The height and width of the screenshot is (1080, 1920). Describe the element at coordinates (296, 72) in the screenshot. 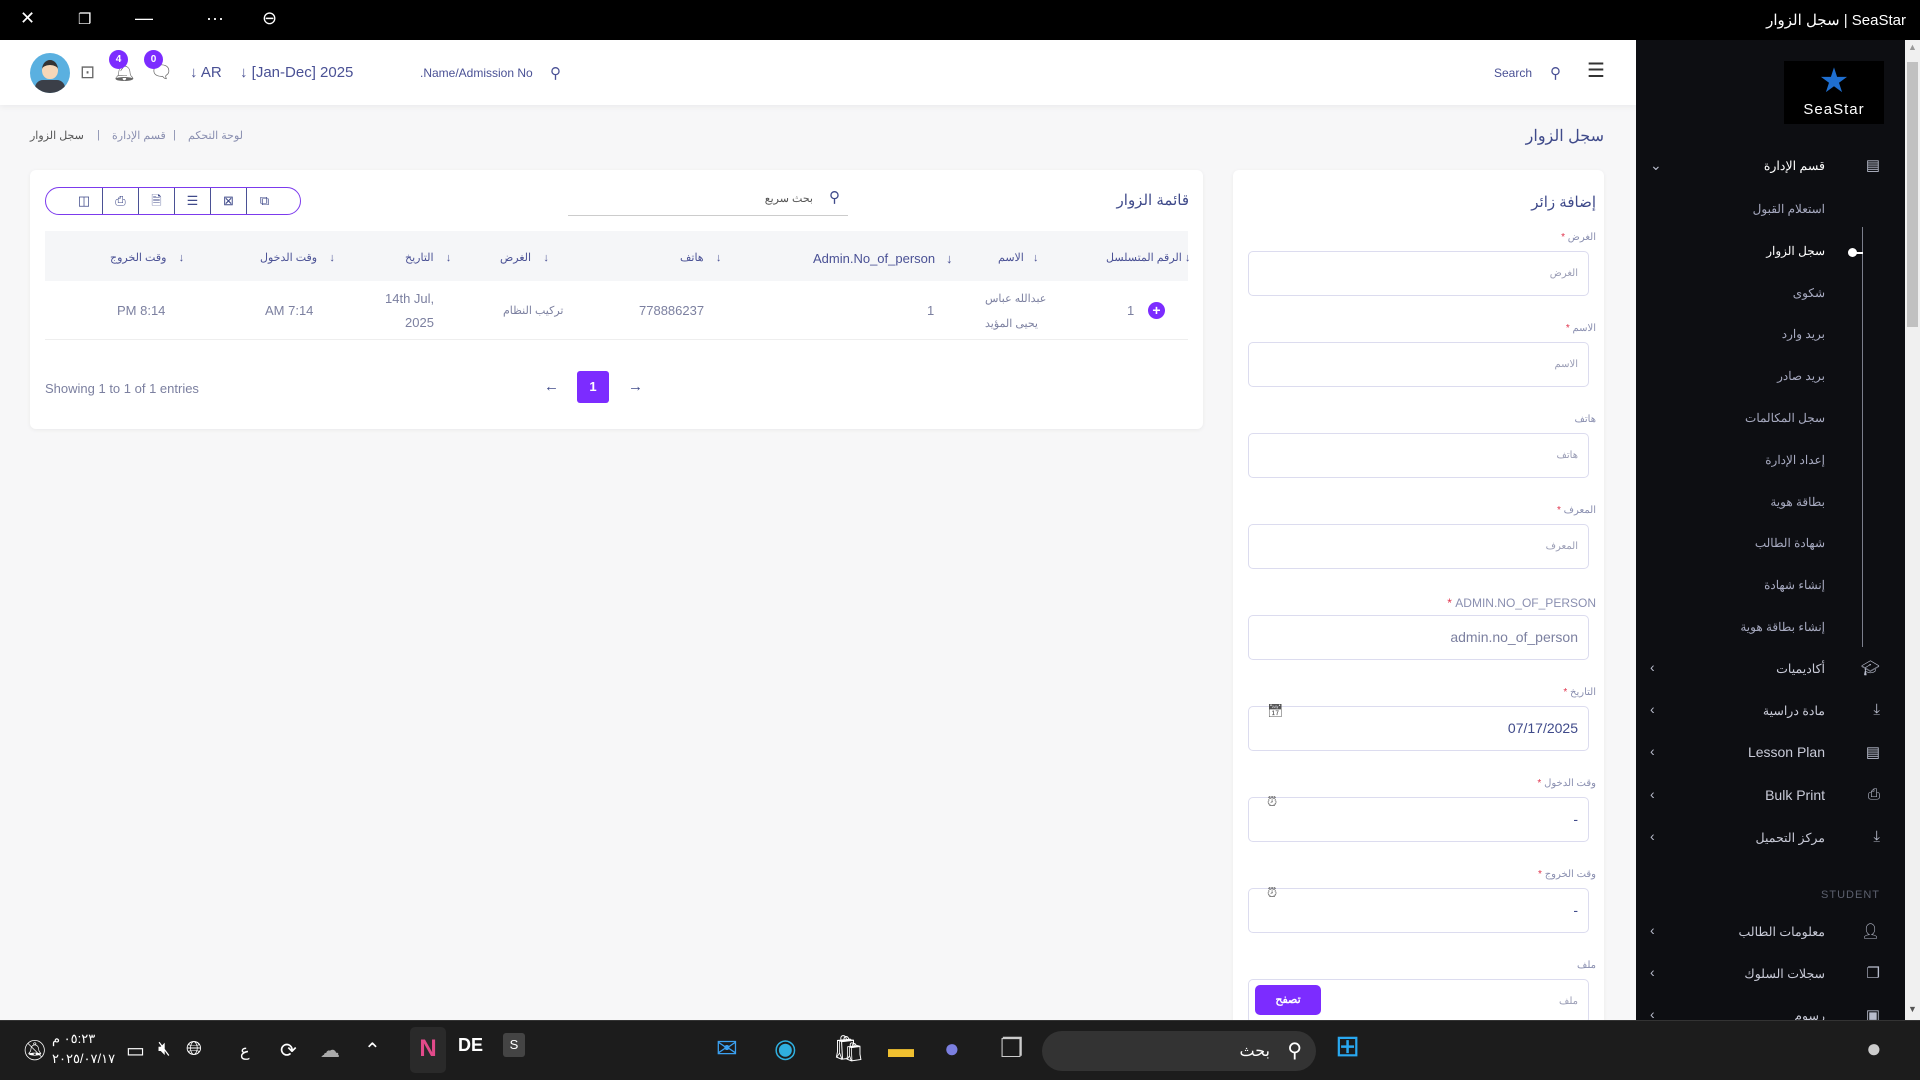

I see `period-selector: ↓ [Jan-Dec] 2025` at that location.